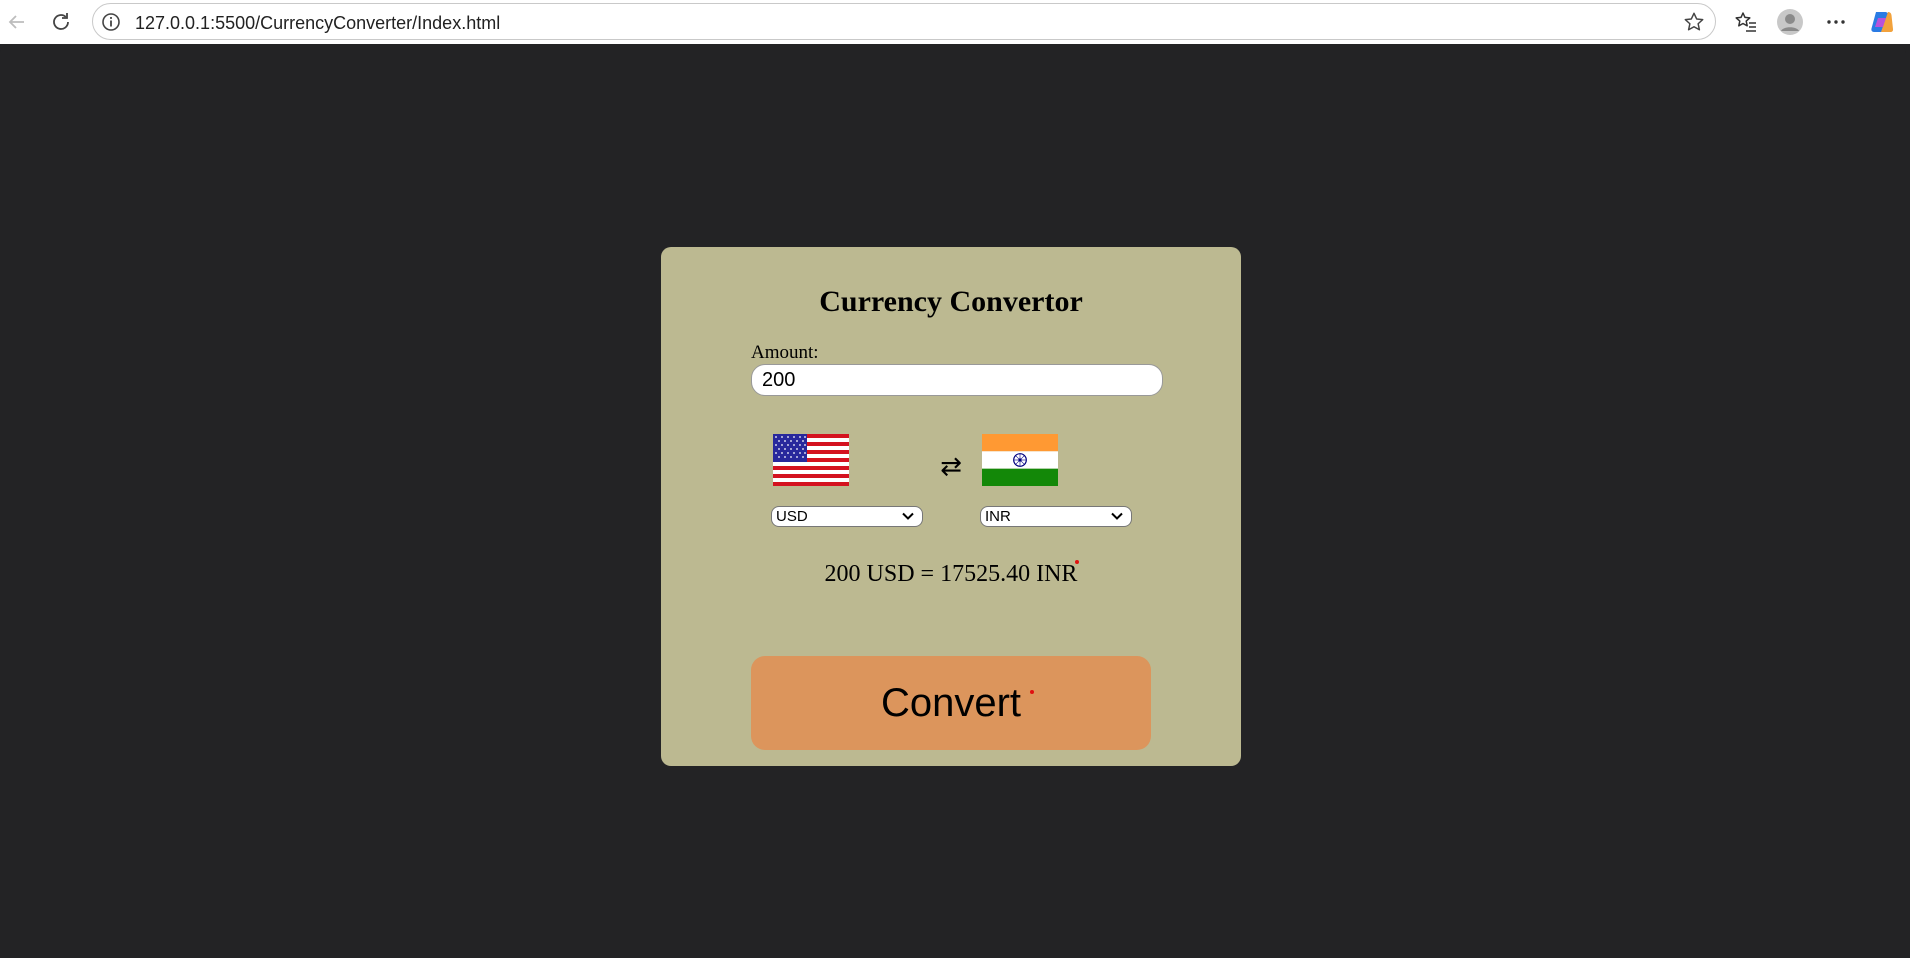 The height and width of the screenshot is (958, 1910). Describe the element at coordinates (951, 467) in the screenshot. I see `swap-arrows-icon: ⇄` at that location.